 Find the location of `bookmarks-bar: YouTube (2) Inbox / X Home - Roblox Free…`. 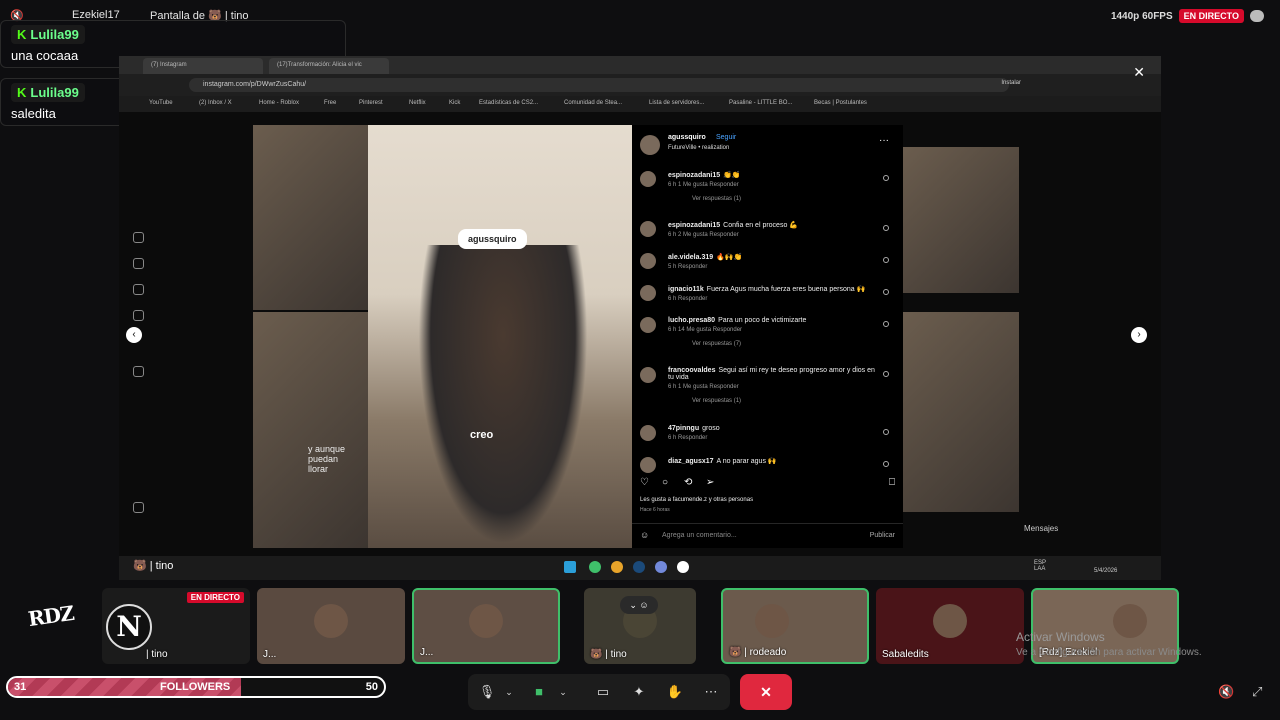

bookmarks-bar: YouTube (2) Inbox / X Home - Roblox Free… is located at coordinates (640, 104).